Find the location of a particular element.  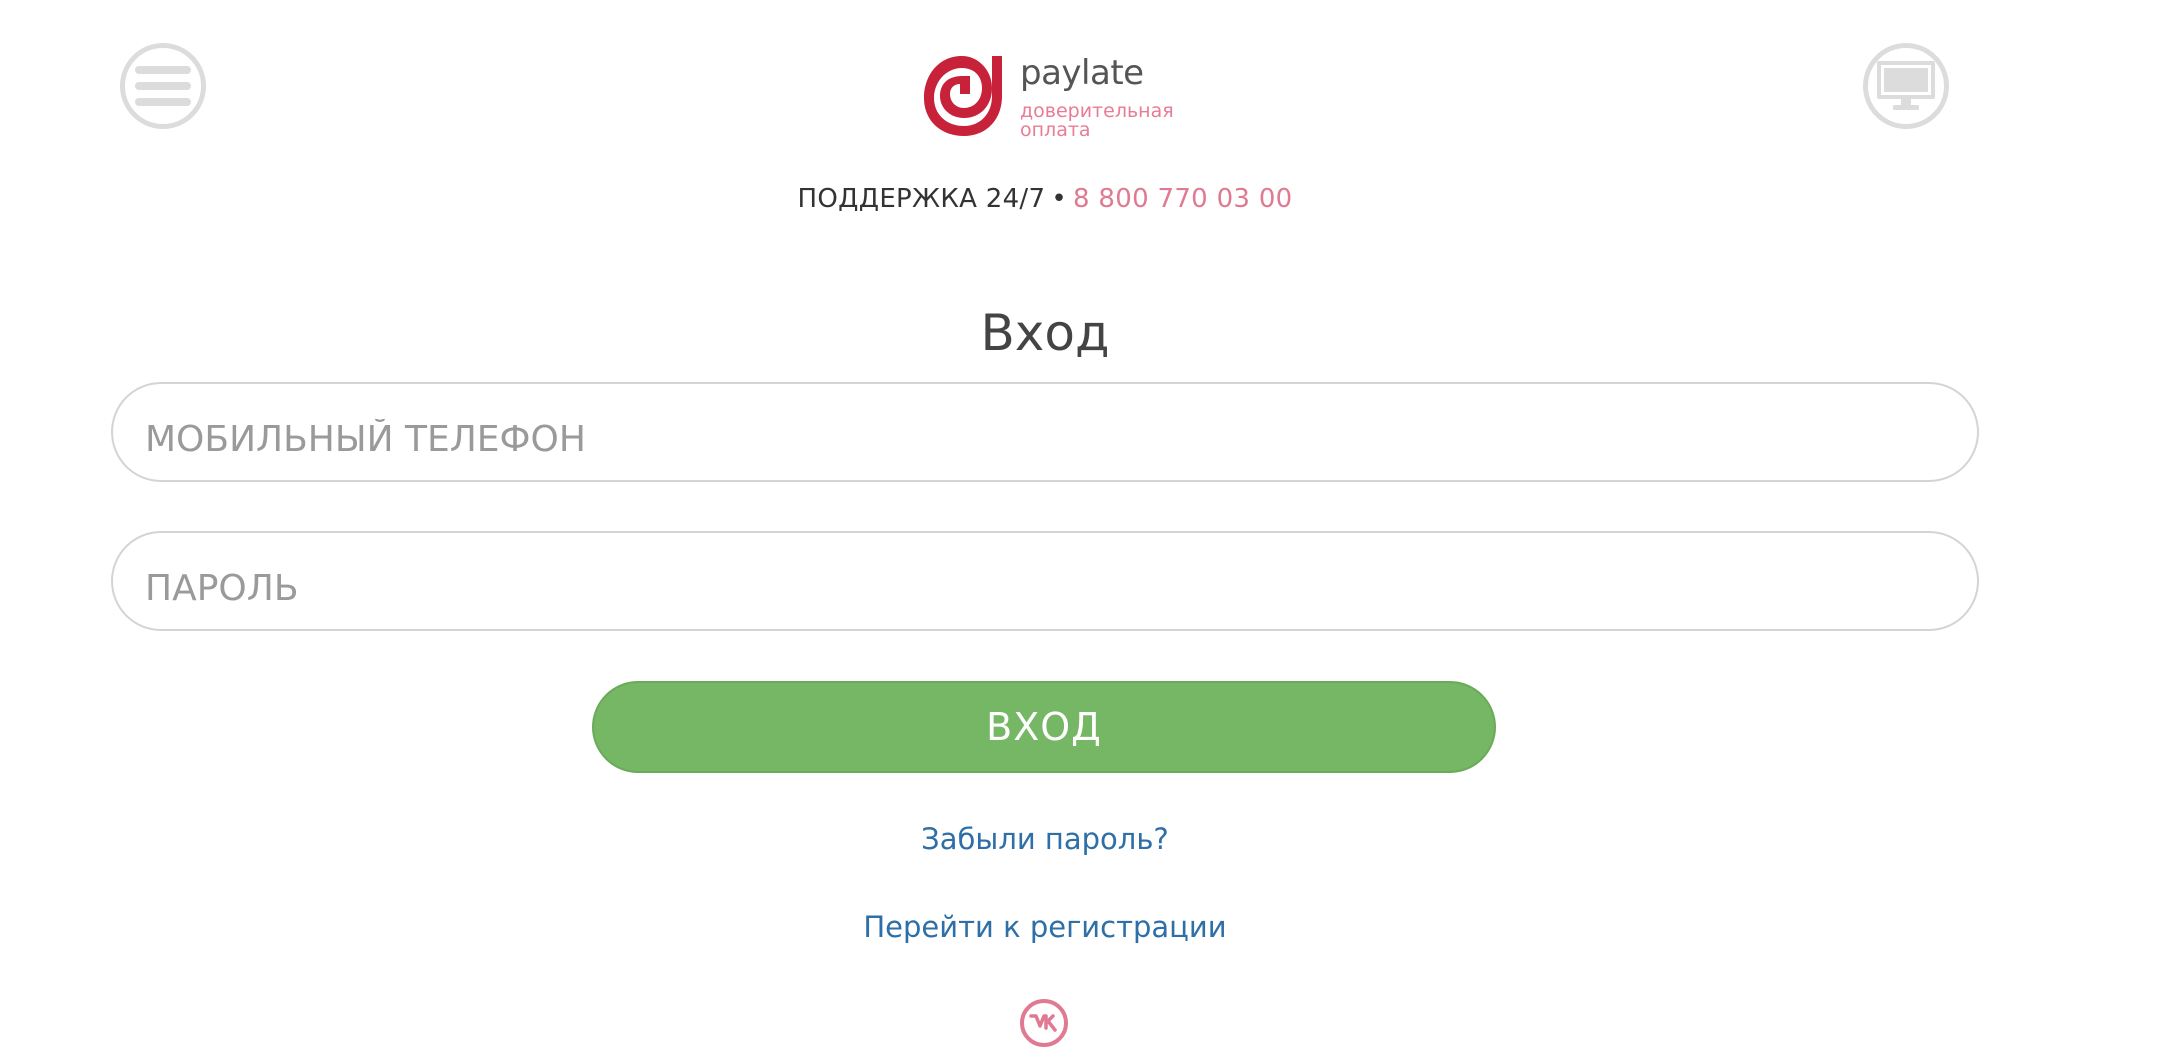

support-label: ПОДДЕРЖКА 24/7 is located at coordinates (921, 199).